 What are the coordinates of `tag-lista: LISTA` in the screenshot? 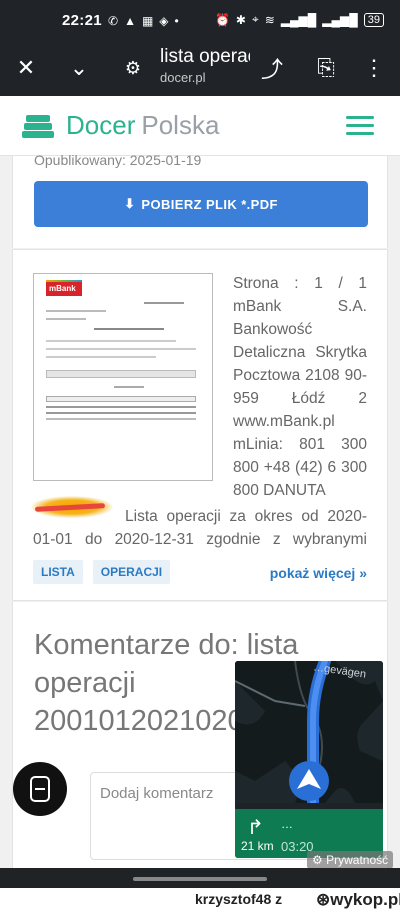 It's located at (58, 572).